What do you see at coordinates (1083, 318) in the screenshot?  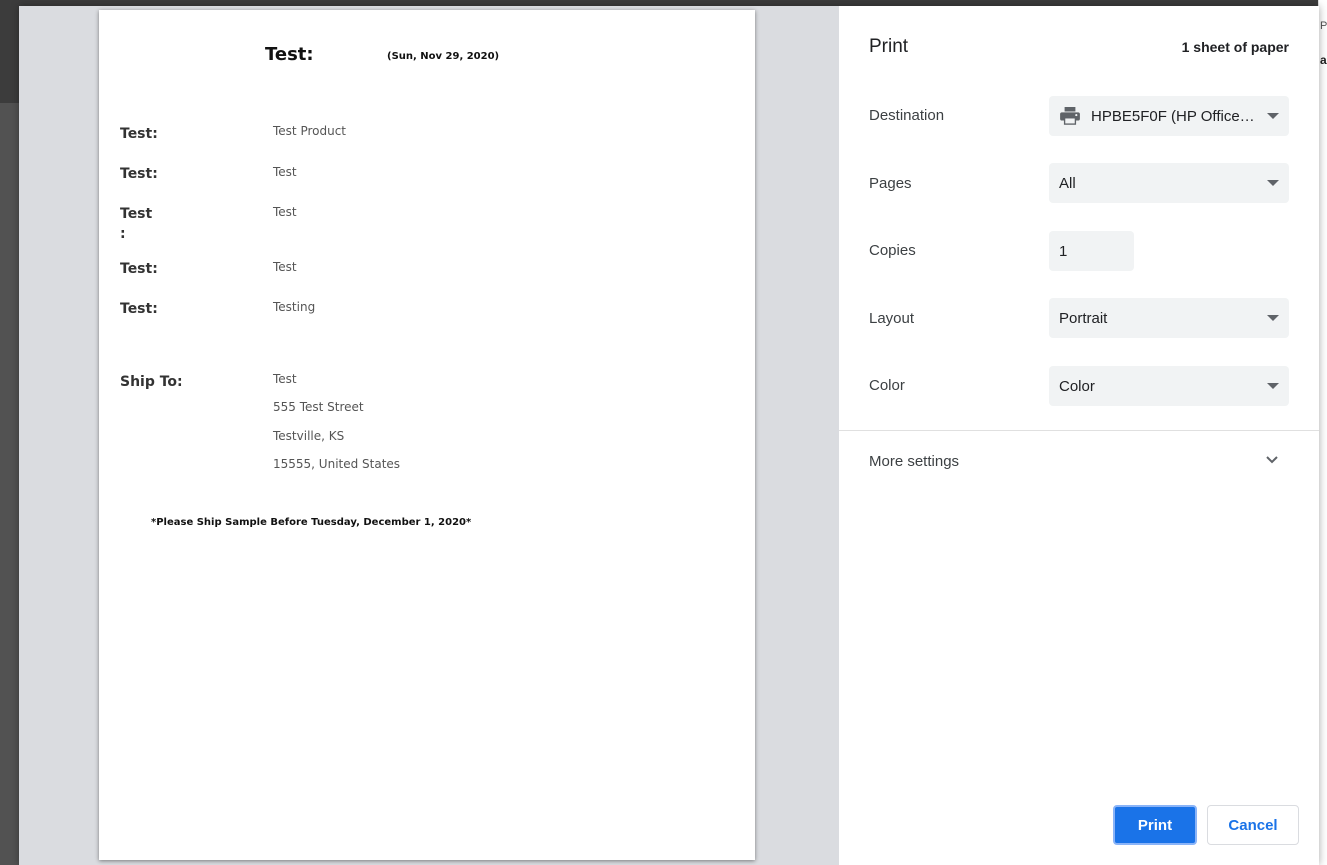 I see `layout-value: Portrait` at bounding box center [1083, 318].